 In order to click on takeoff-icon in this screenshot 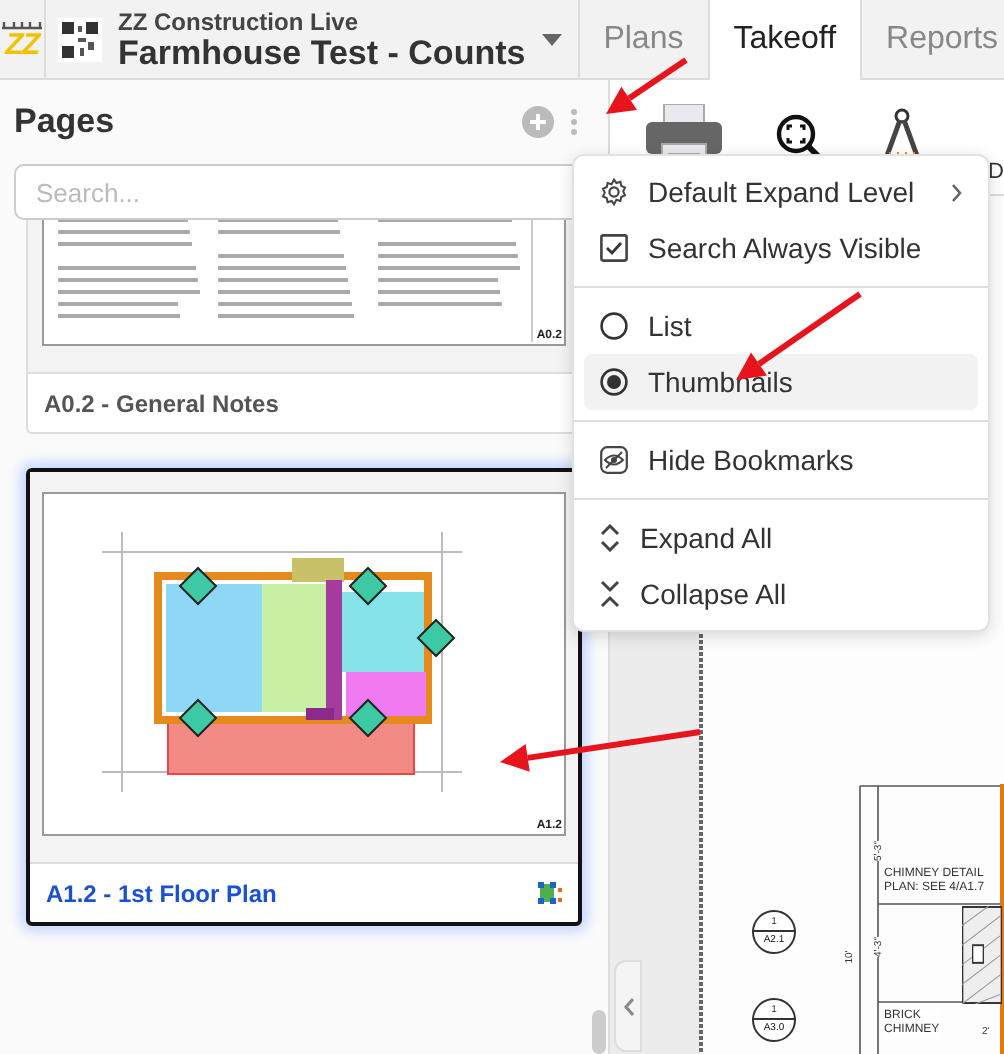, I will do `click(550, 893)`.